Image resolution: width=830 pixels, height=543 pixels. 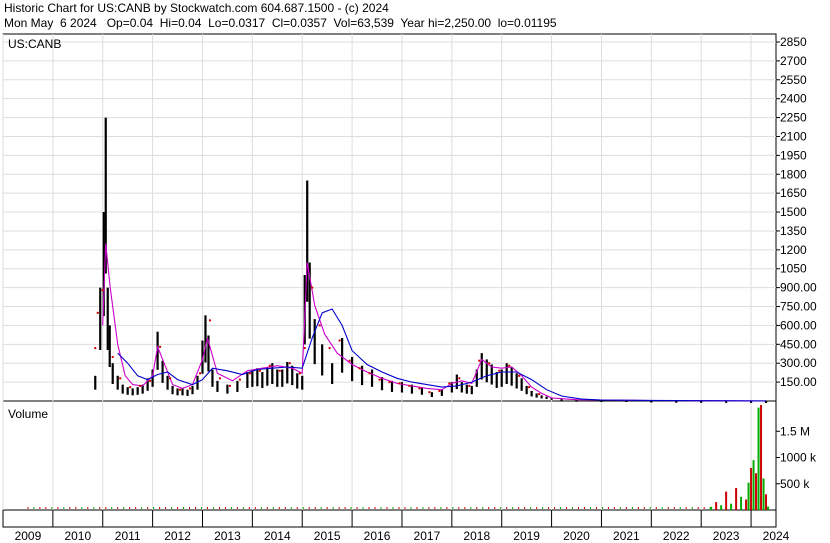 What do you see at coordinates (77, 536) in the screenshot?
I see `x-tick-label: 2010` at bounding box center [77, 536].